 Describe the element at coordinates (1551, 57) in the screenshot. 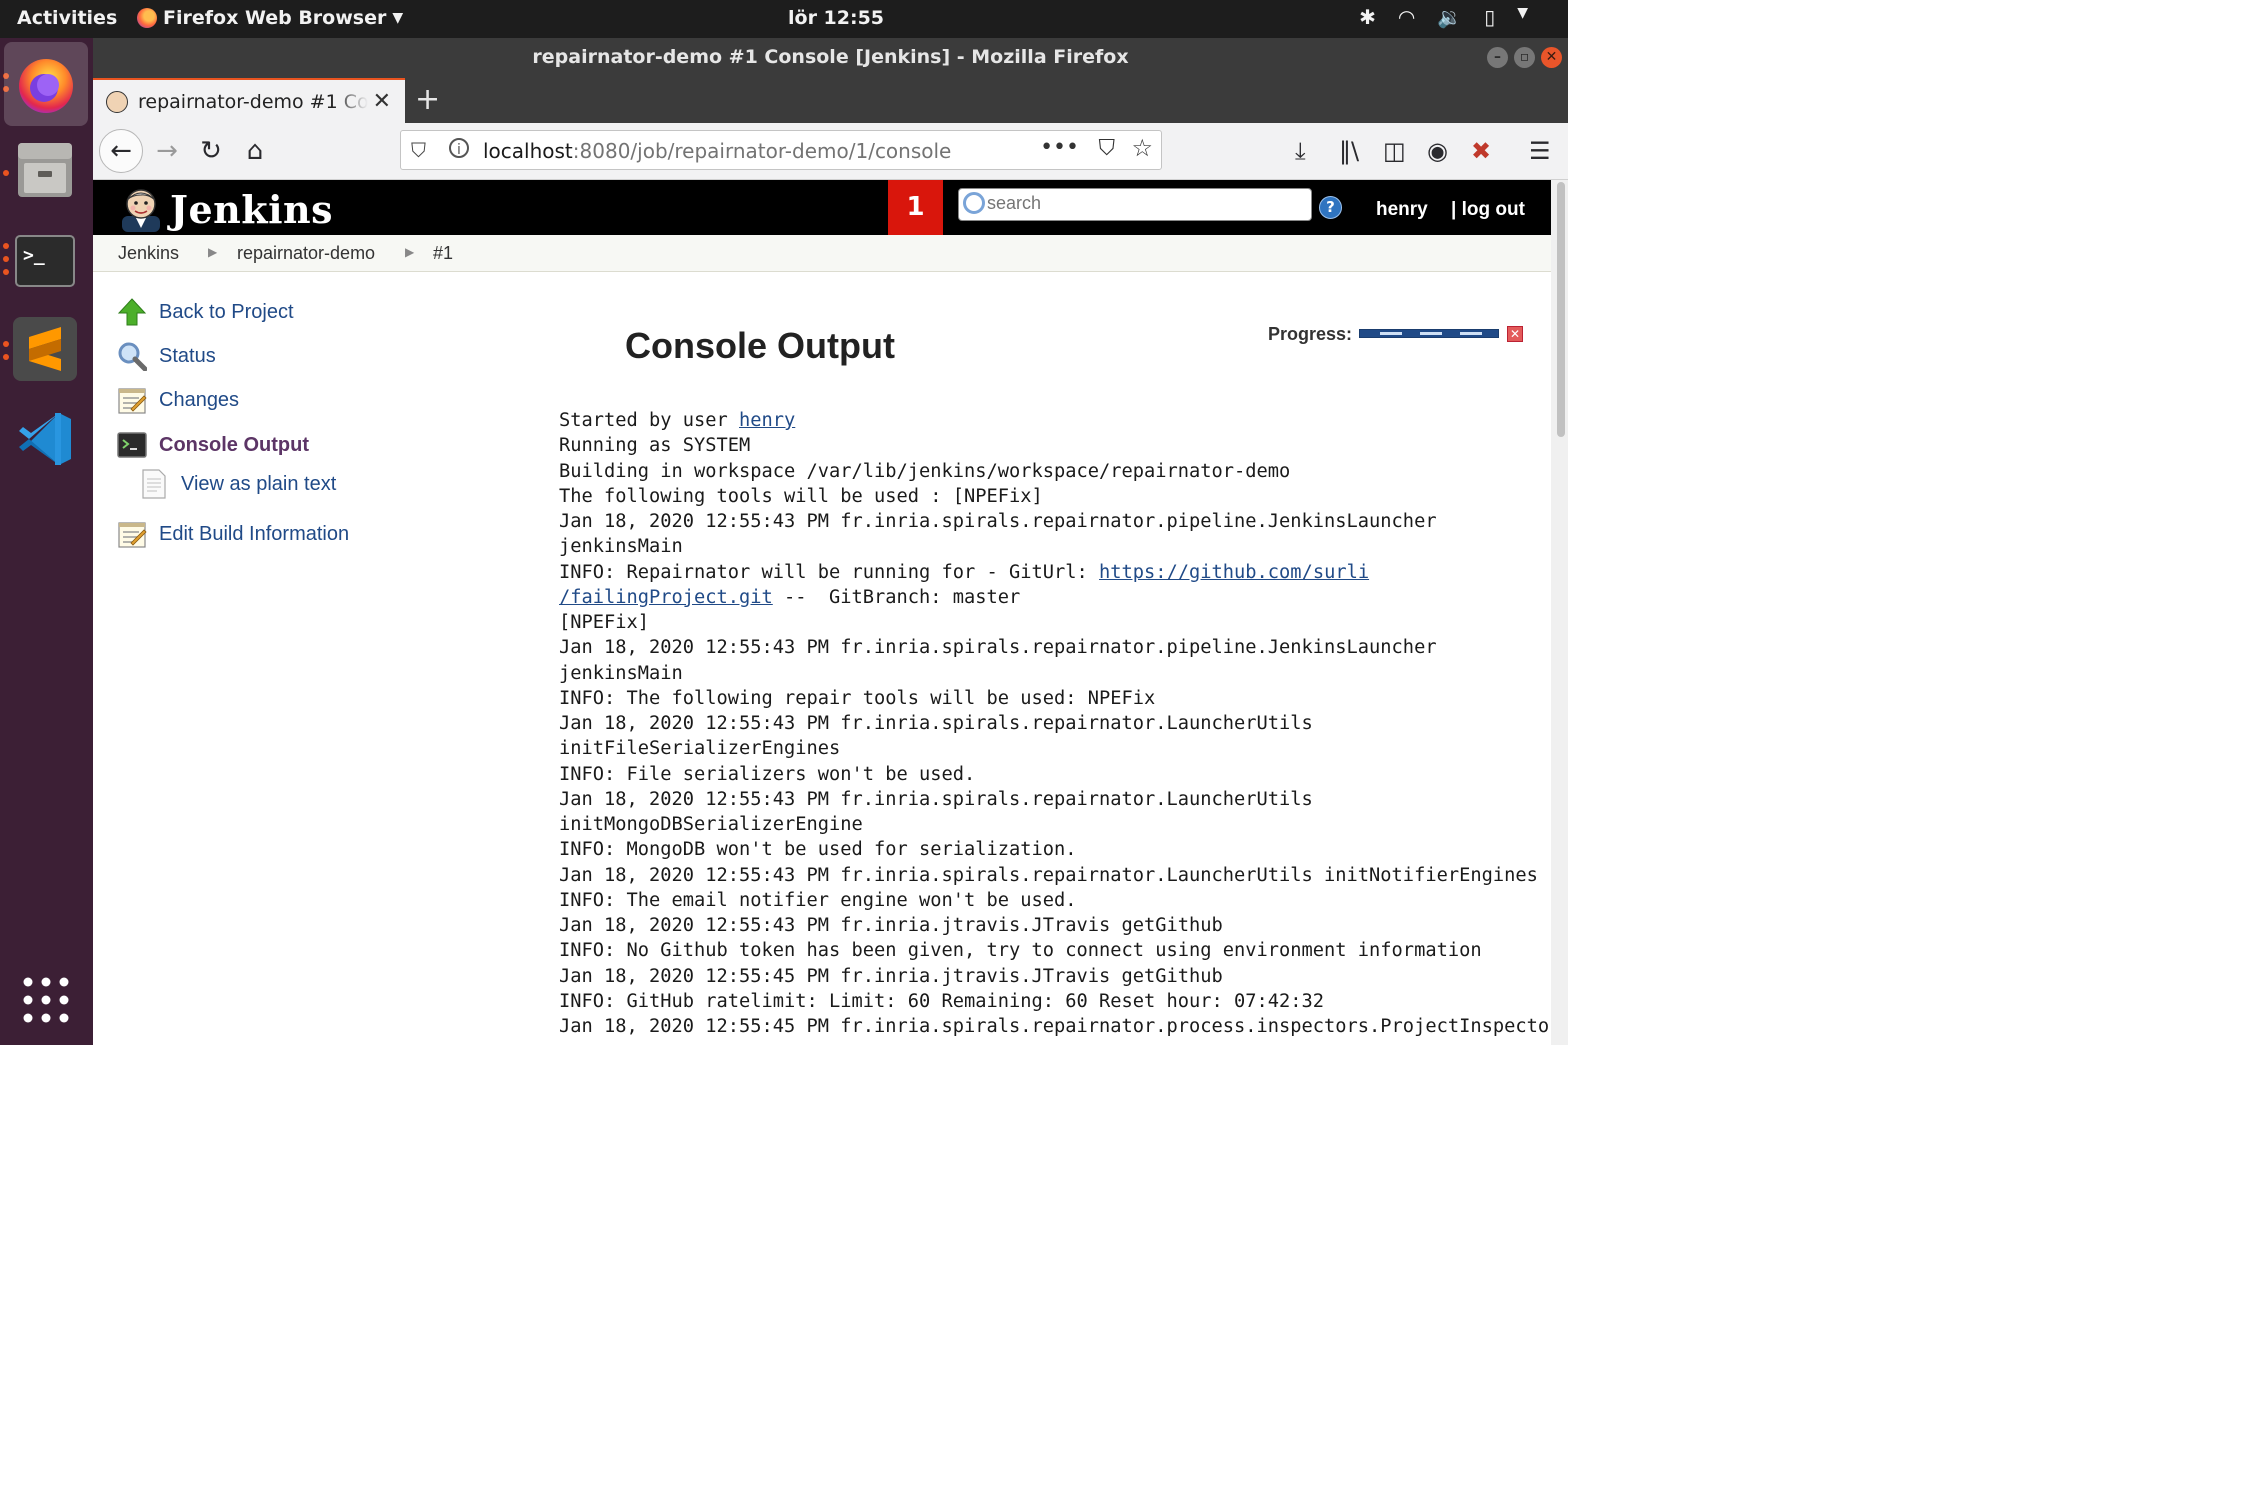

I see `close-window-button: ✕` at that location.